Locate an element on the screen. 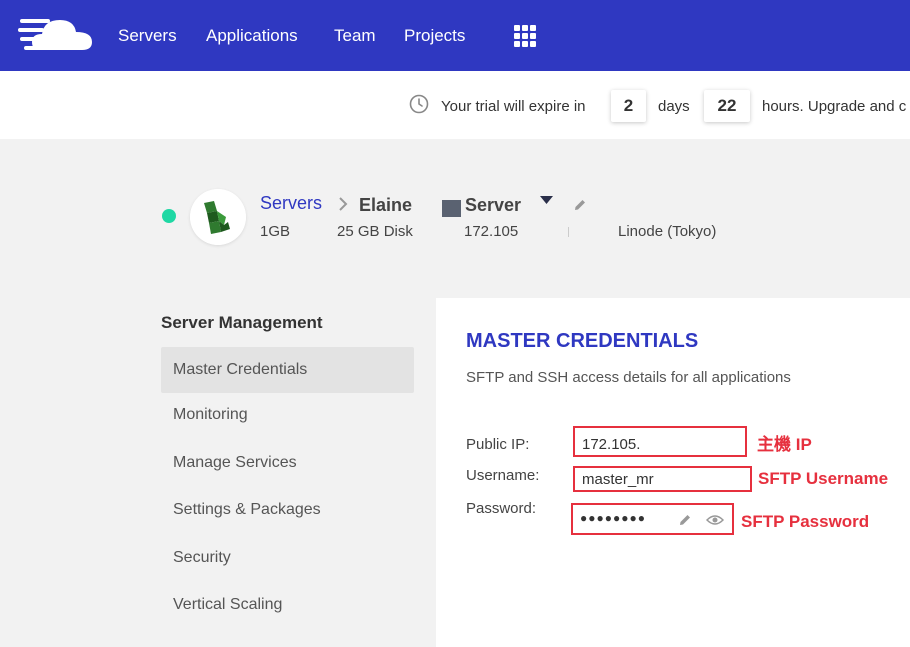 This screenshot has height=647, width=910. sidebar-item-monitoring: Monitoring is located at coordinates (287, 415).